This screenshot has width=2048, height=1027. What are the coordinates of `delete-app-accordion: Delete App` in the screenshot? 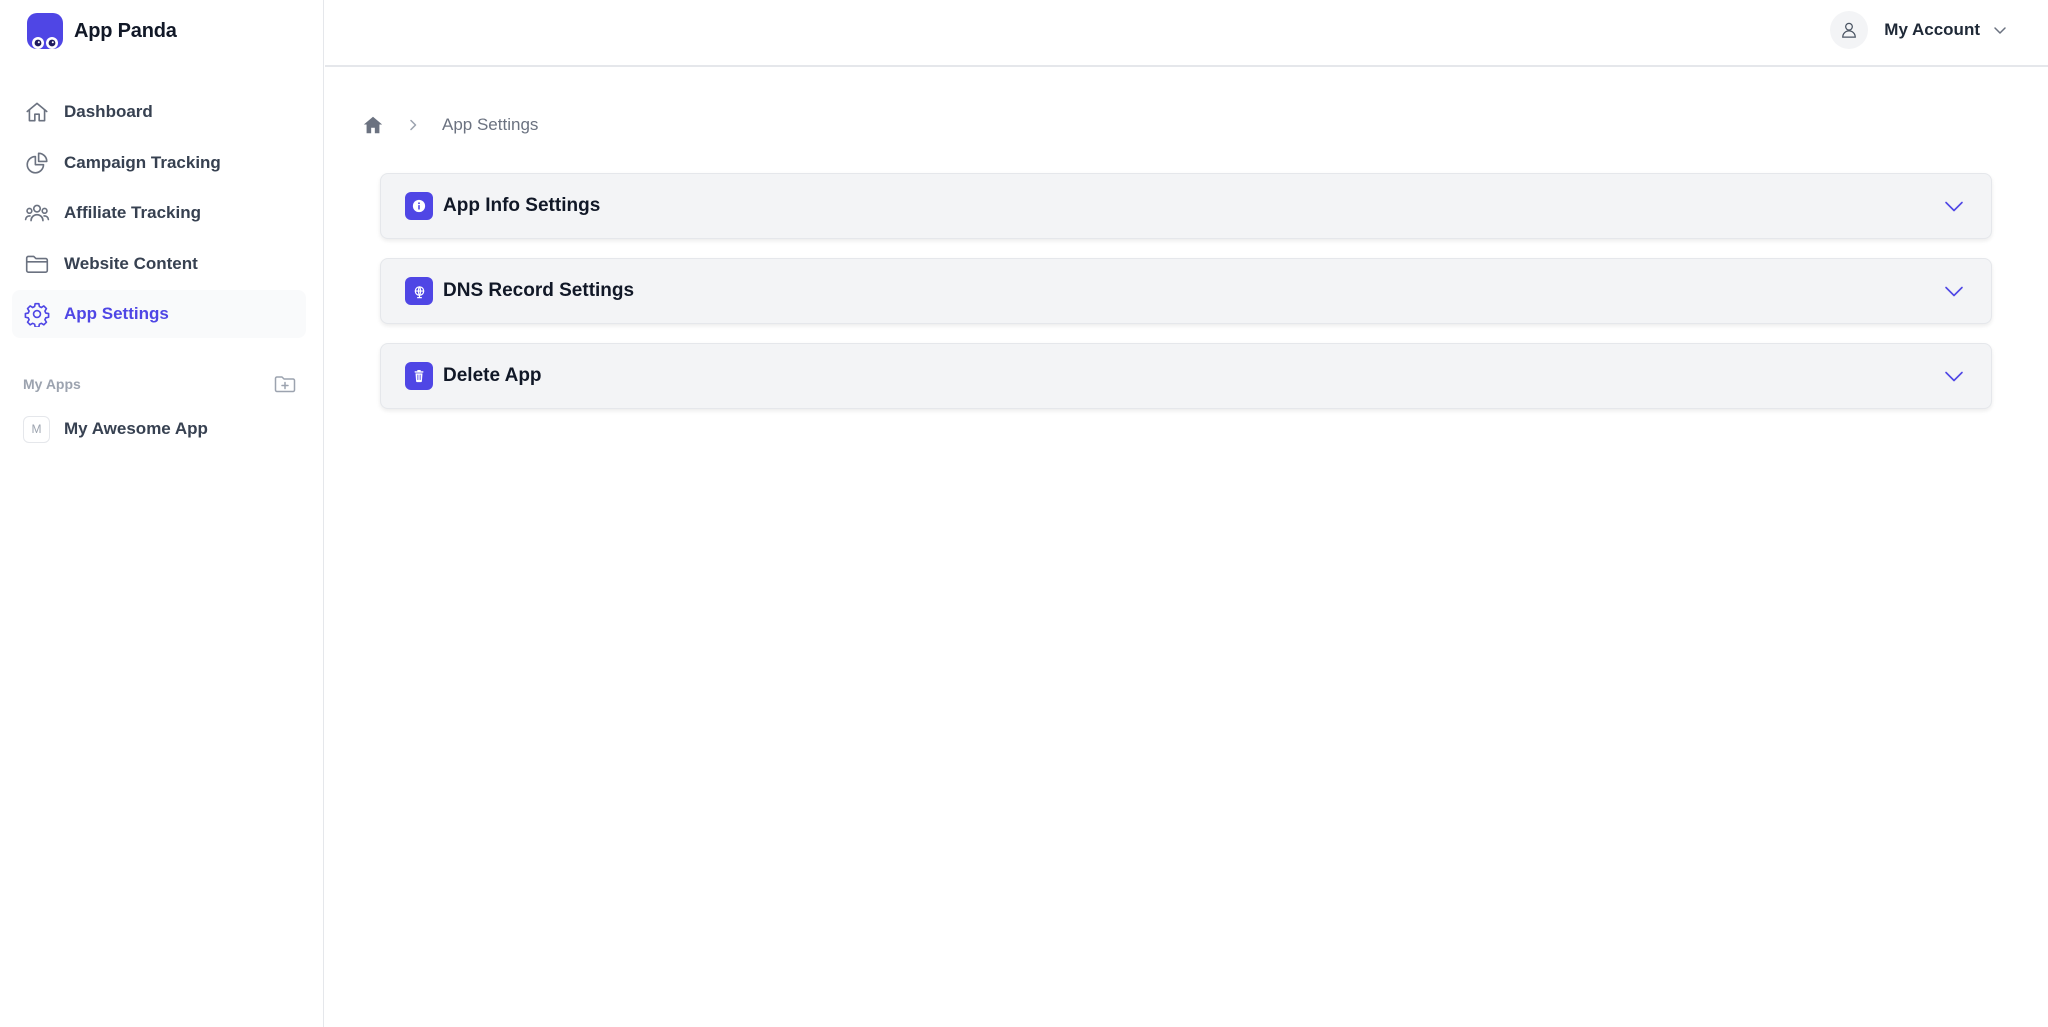 It's located at (1186, 376).